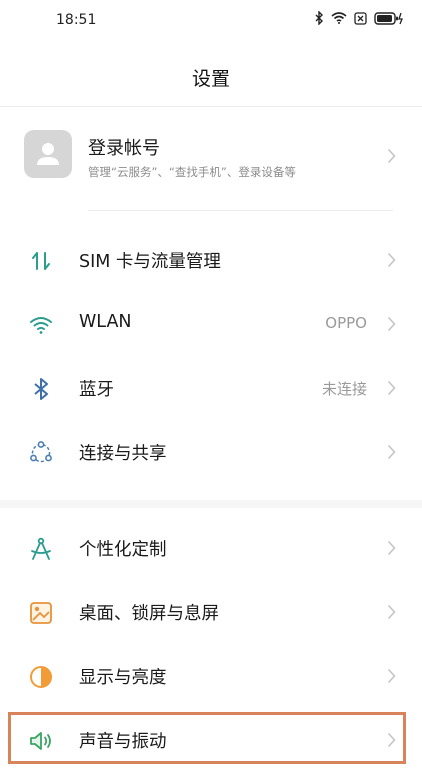  What do you see at coordinates (41, 325) in the screenshot?
I see `wifi-icon` at bounding box center [41, 325].